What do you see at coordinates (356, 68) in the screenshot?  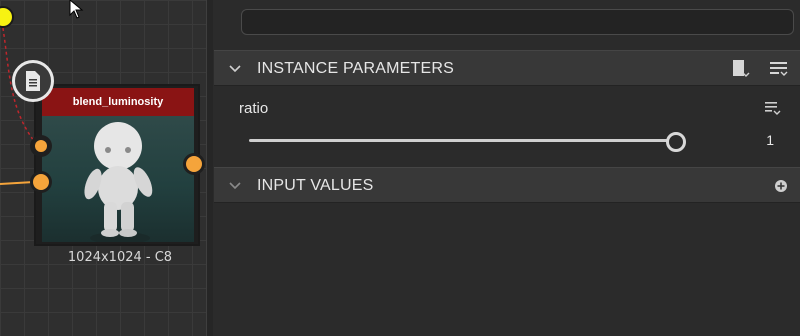 I see `section-label: INSTANCE PARAMETERS` at bounding box center [356, 68].